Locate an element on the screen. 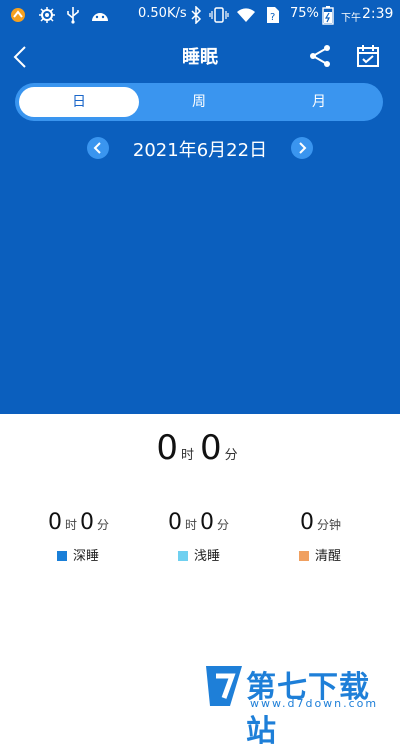 The height and width of the screenshot is (750, 400). deep-sleep-hours-unit: 时 is located at coordinates (70, 525).